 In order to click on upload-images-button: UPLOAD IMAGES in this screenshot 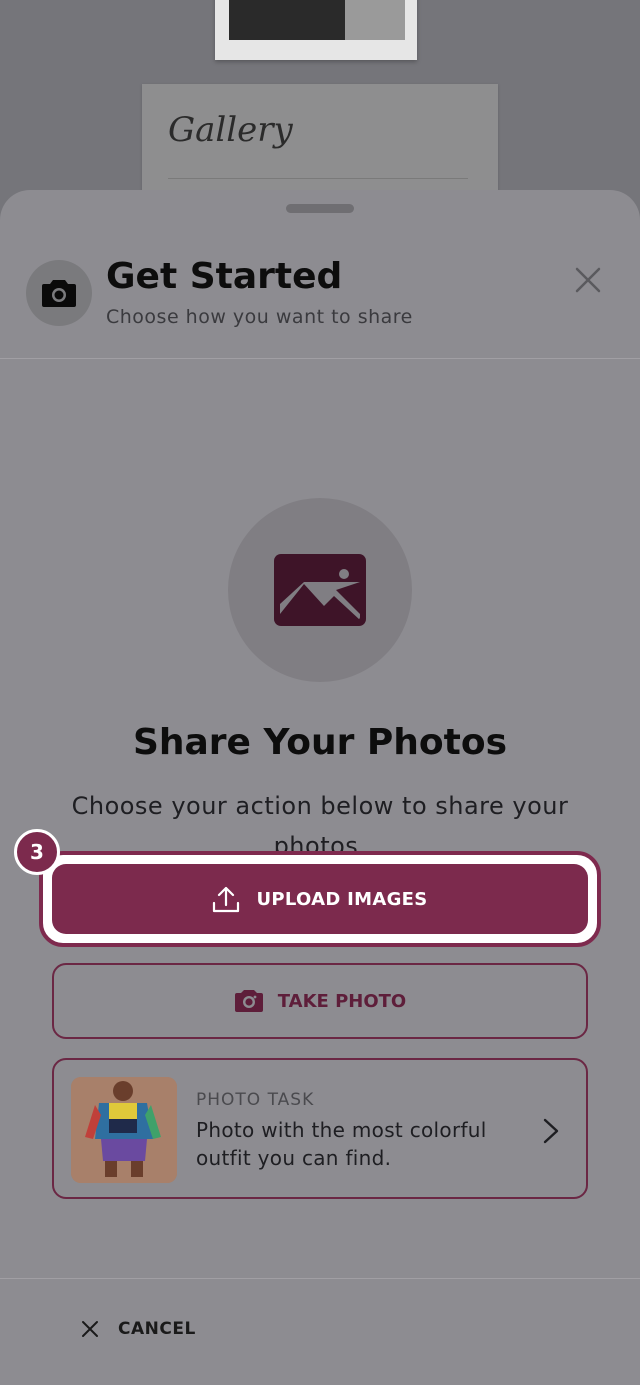, I will do `click(320, 899)`.